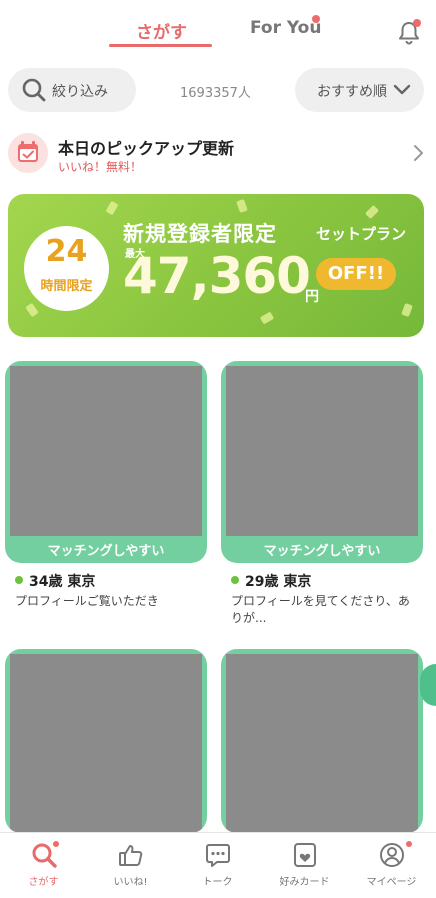 The height and width of the screenshot is (898, 436). What do you see at coordinates (215, 93) in the screenshot?
I see `member-count: 1693357人` at bounding box center [215, 93].